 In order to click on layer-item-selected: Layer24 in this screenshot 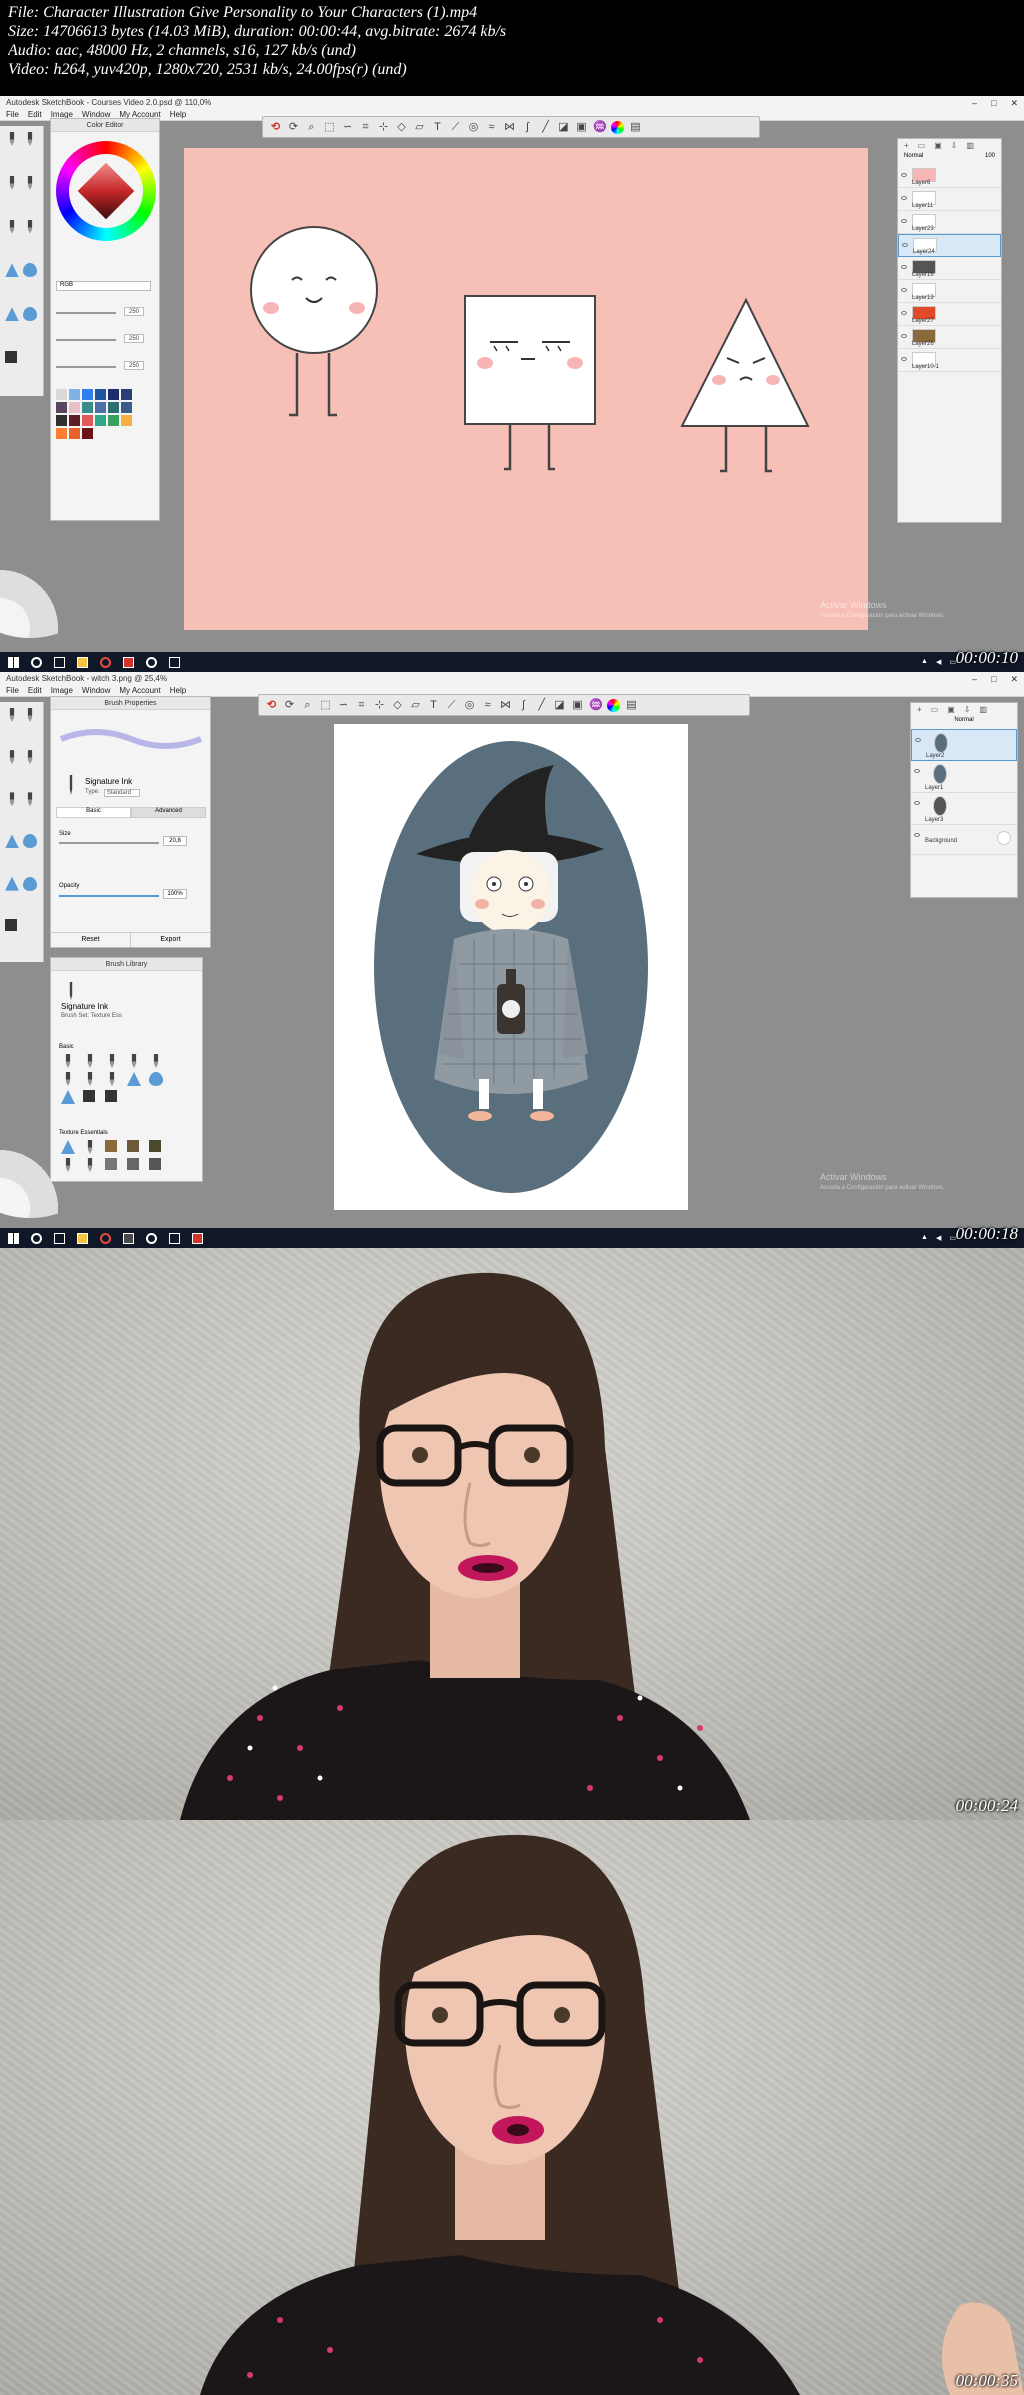, I will do `click(949, 245)`.